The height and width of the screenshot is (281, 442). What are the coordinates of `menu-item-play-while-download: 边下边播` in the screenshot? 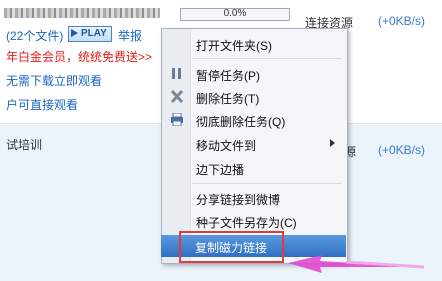 It's located at (220, 169).